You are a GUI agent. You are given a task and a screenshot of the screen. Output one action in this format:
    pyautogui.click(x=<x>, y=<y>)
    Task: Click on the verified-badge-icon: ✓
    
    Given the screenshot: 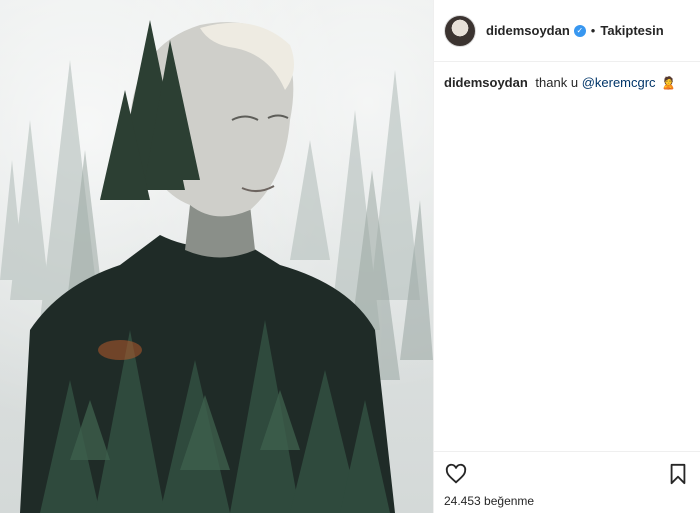 What is the action you would take?
    pyautogui.click(x=579, y=30)
    